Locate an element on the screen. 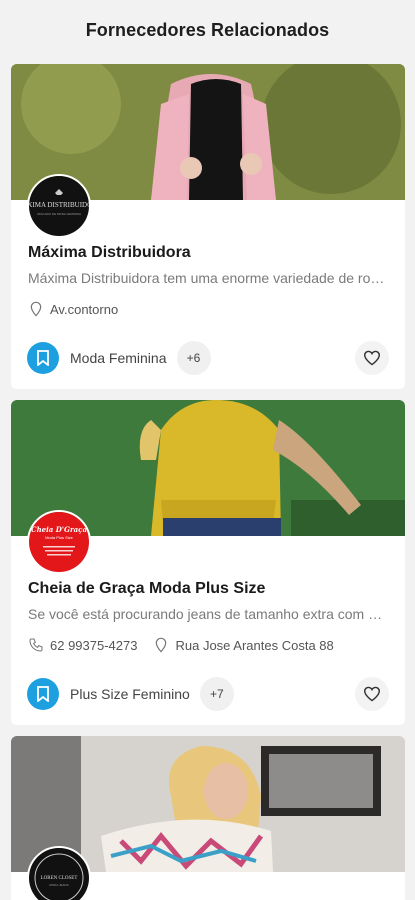 Image resolution: width=415 pixels, height=900 pixels. more-categories-badge: +7 is located at coordinates (216, 694).